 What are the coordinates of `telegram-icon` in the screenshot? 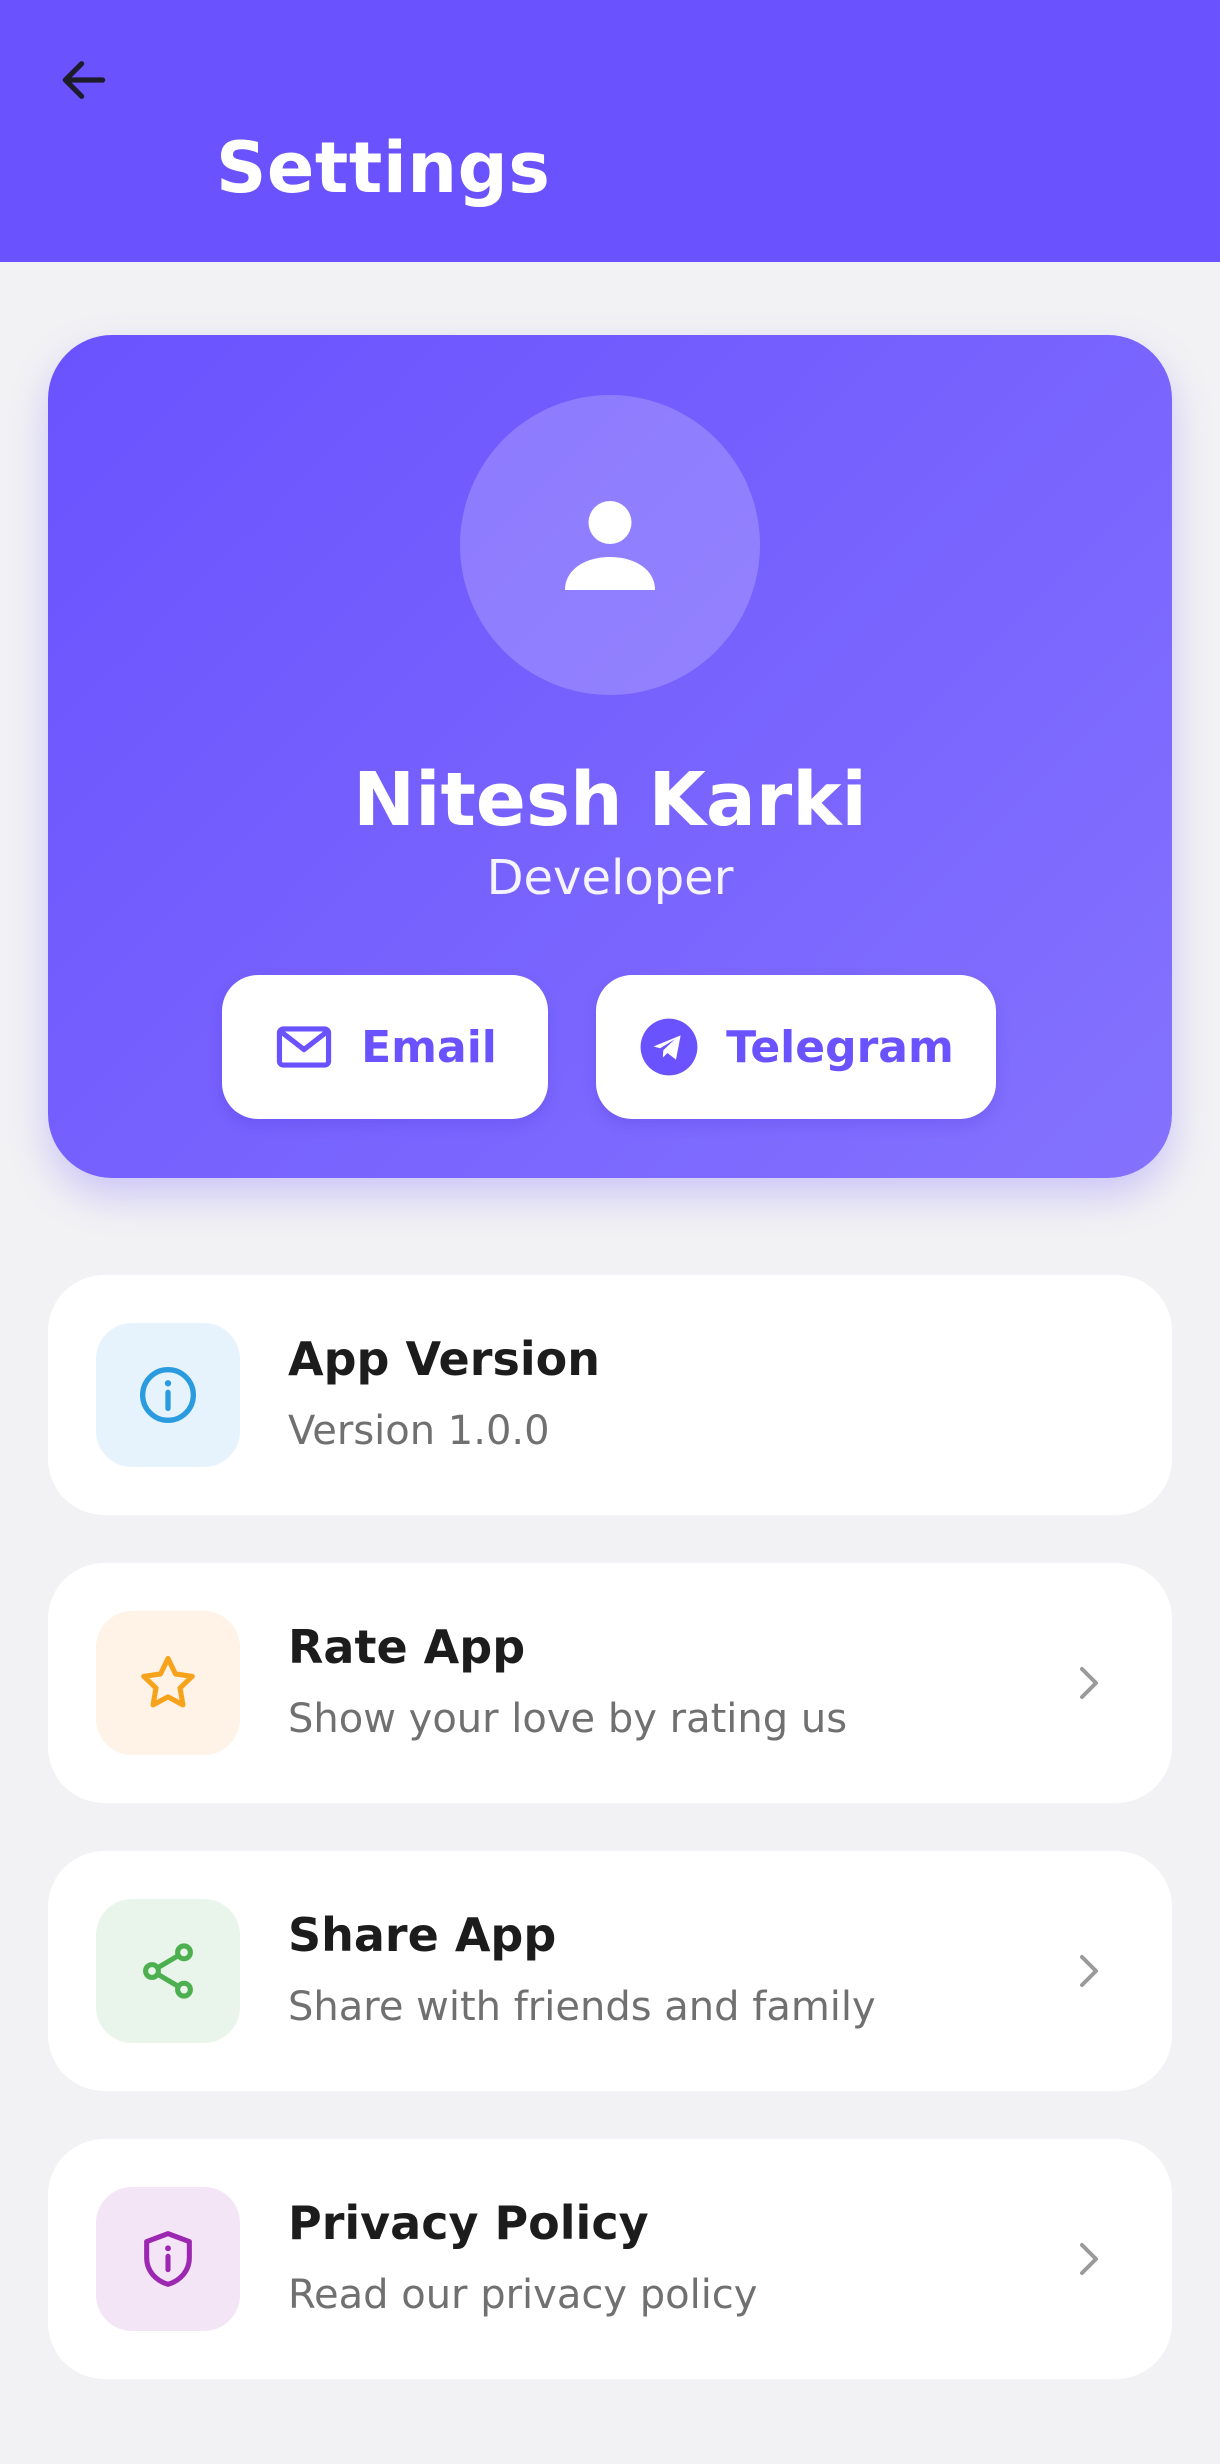 It's located at (669, 1047).